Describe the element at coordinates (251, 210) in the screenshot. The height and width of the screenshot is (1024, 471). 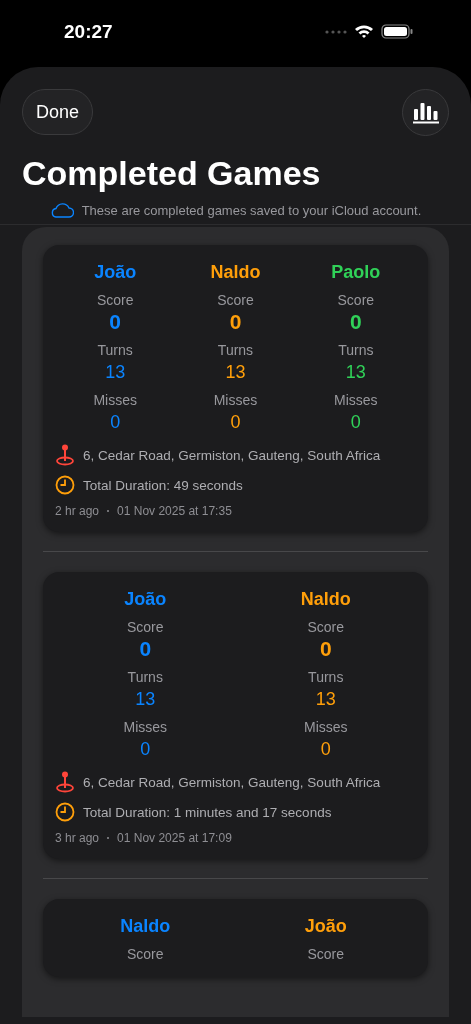
I see `icloud-note: These are completed games saved to your iCloud account.` at that location.